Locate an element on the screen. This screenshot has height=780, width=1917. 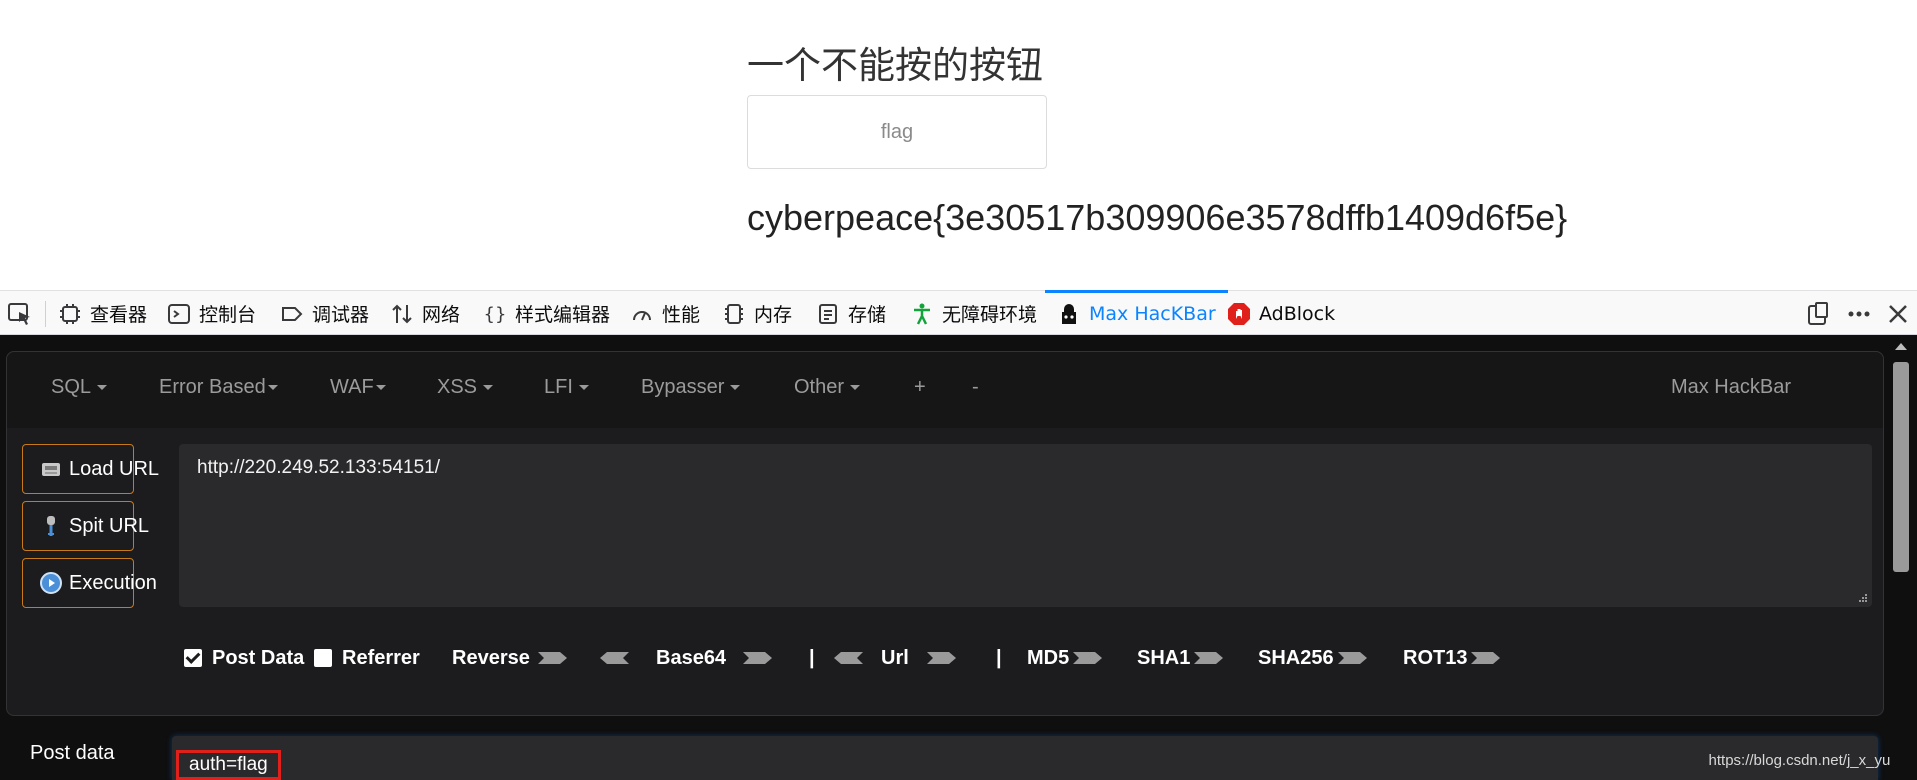
split-url-icon is located at coordinates (51, 526).